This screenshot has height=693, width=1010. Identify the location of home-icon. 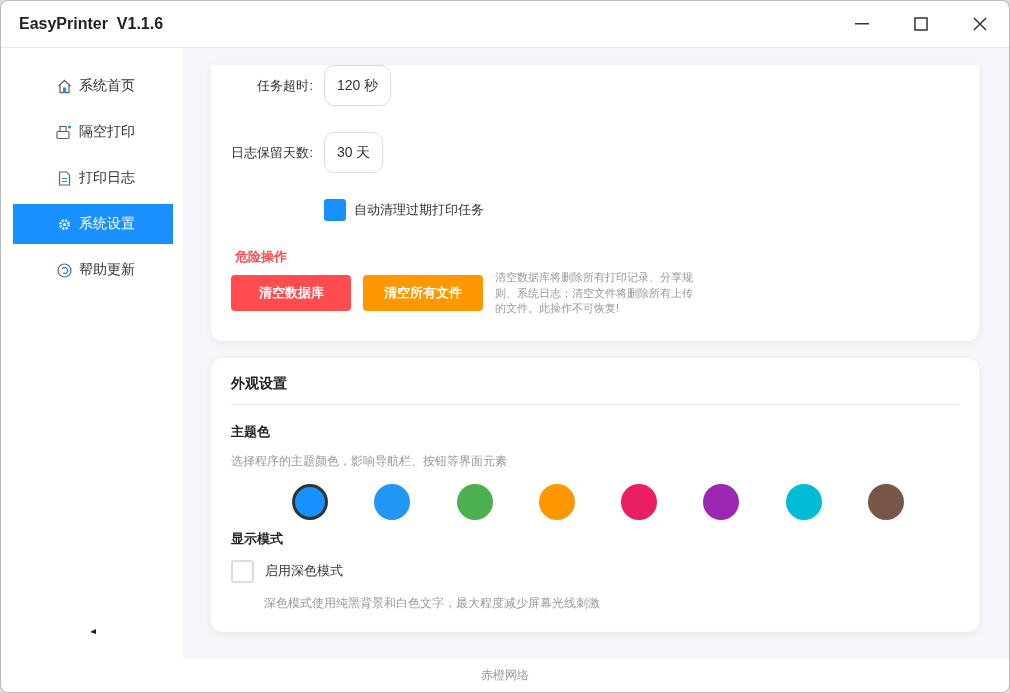
(64, 86).